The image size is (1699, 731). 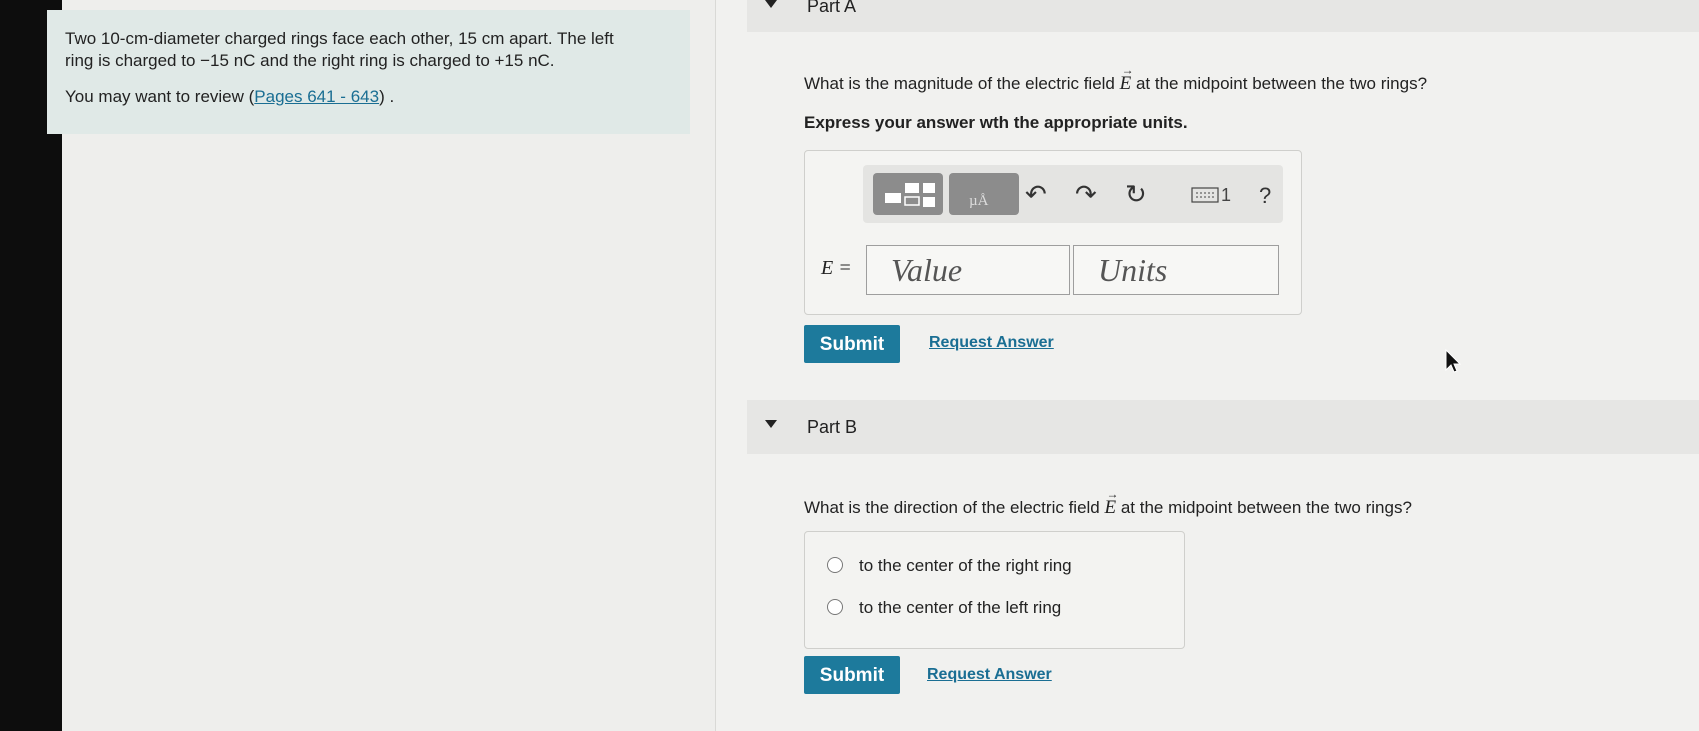 I want to click on help-icon: ?, so click(x=1265, y=196).